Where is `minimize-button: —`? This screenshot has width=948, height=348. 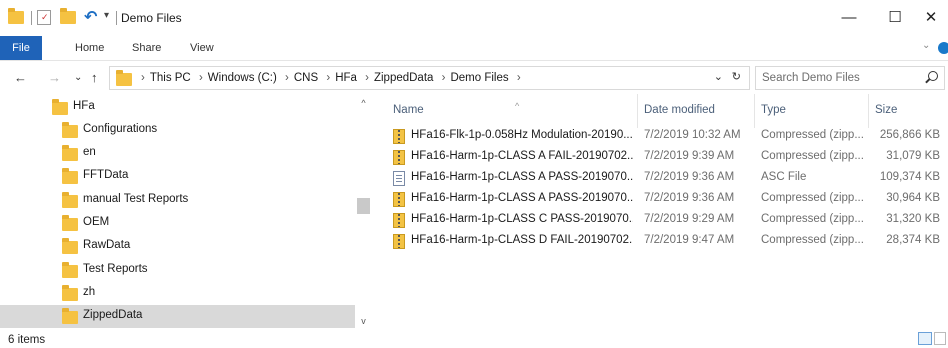
minimize-button: — is located at coordinates (849, 18).